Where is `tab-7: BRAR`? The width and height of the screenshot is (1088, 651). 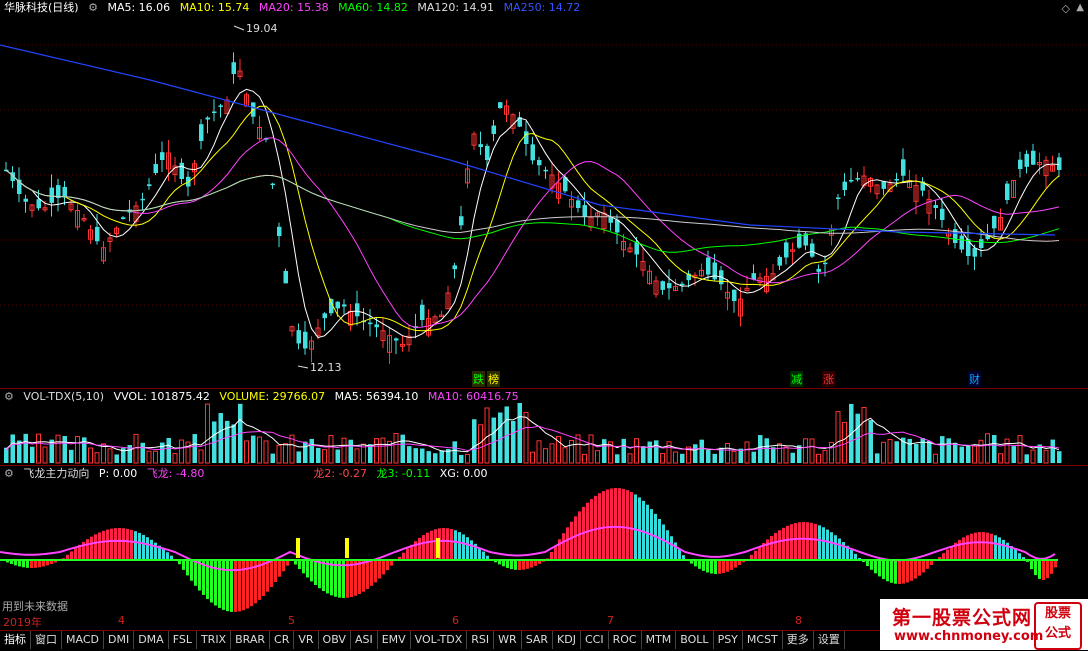 tab-7: BRAR is located at coordinates (251, 640).